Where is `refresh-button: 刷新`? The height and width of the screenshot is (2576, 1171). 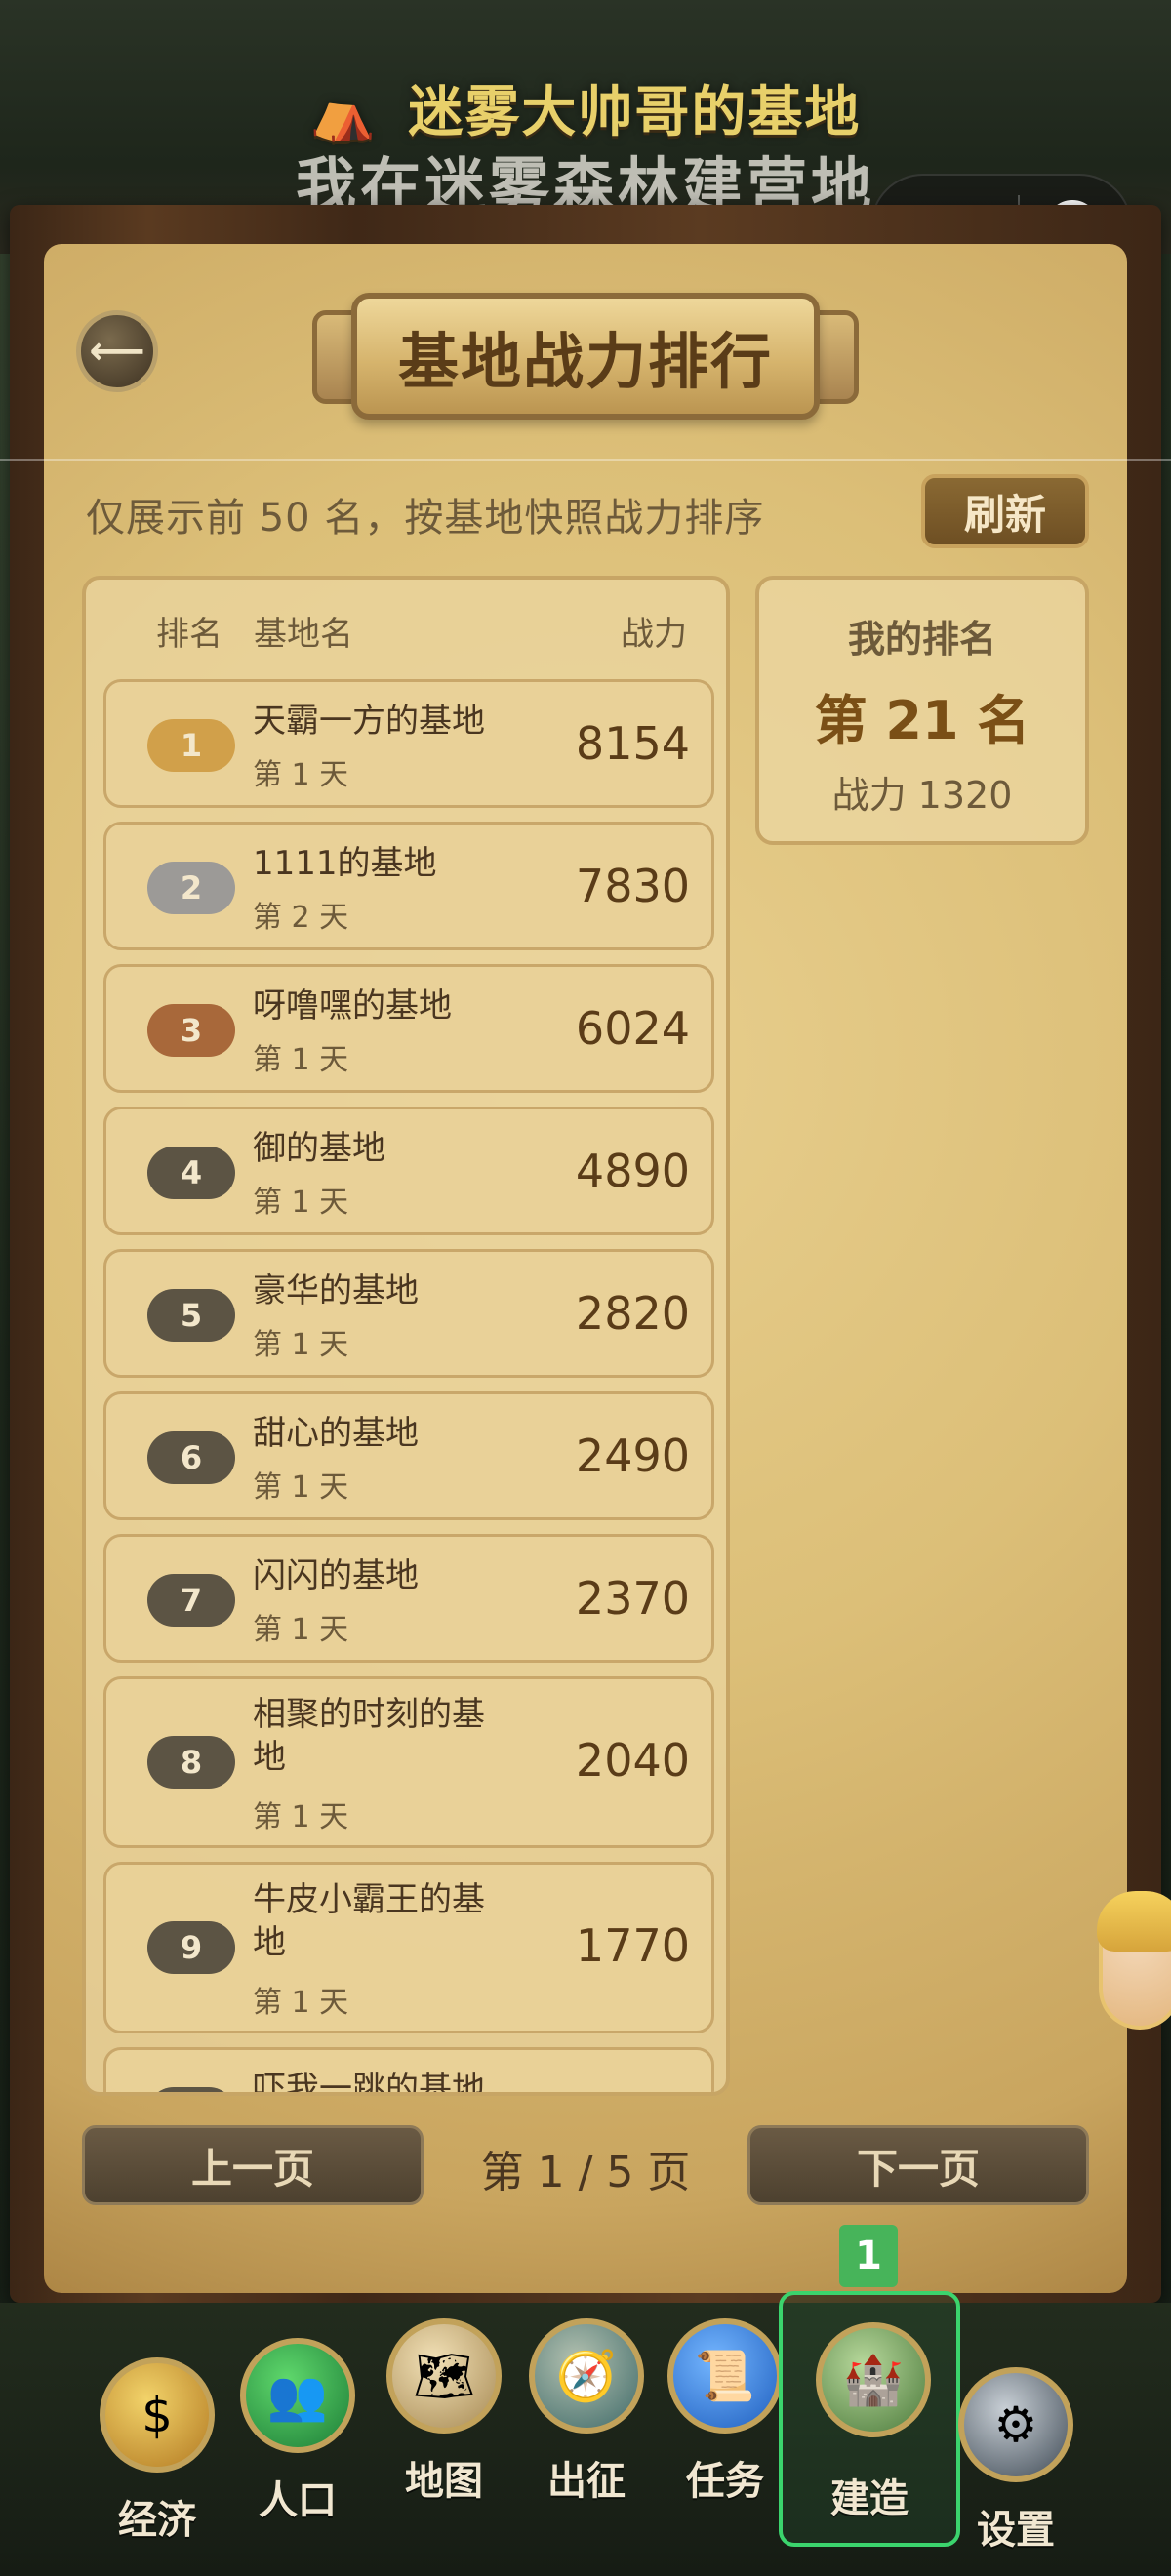
refresh-button: 刷新 is located at coordinates (1005, 511).